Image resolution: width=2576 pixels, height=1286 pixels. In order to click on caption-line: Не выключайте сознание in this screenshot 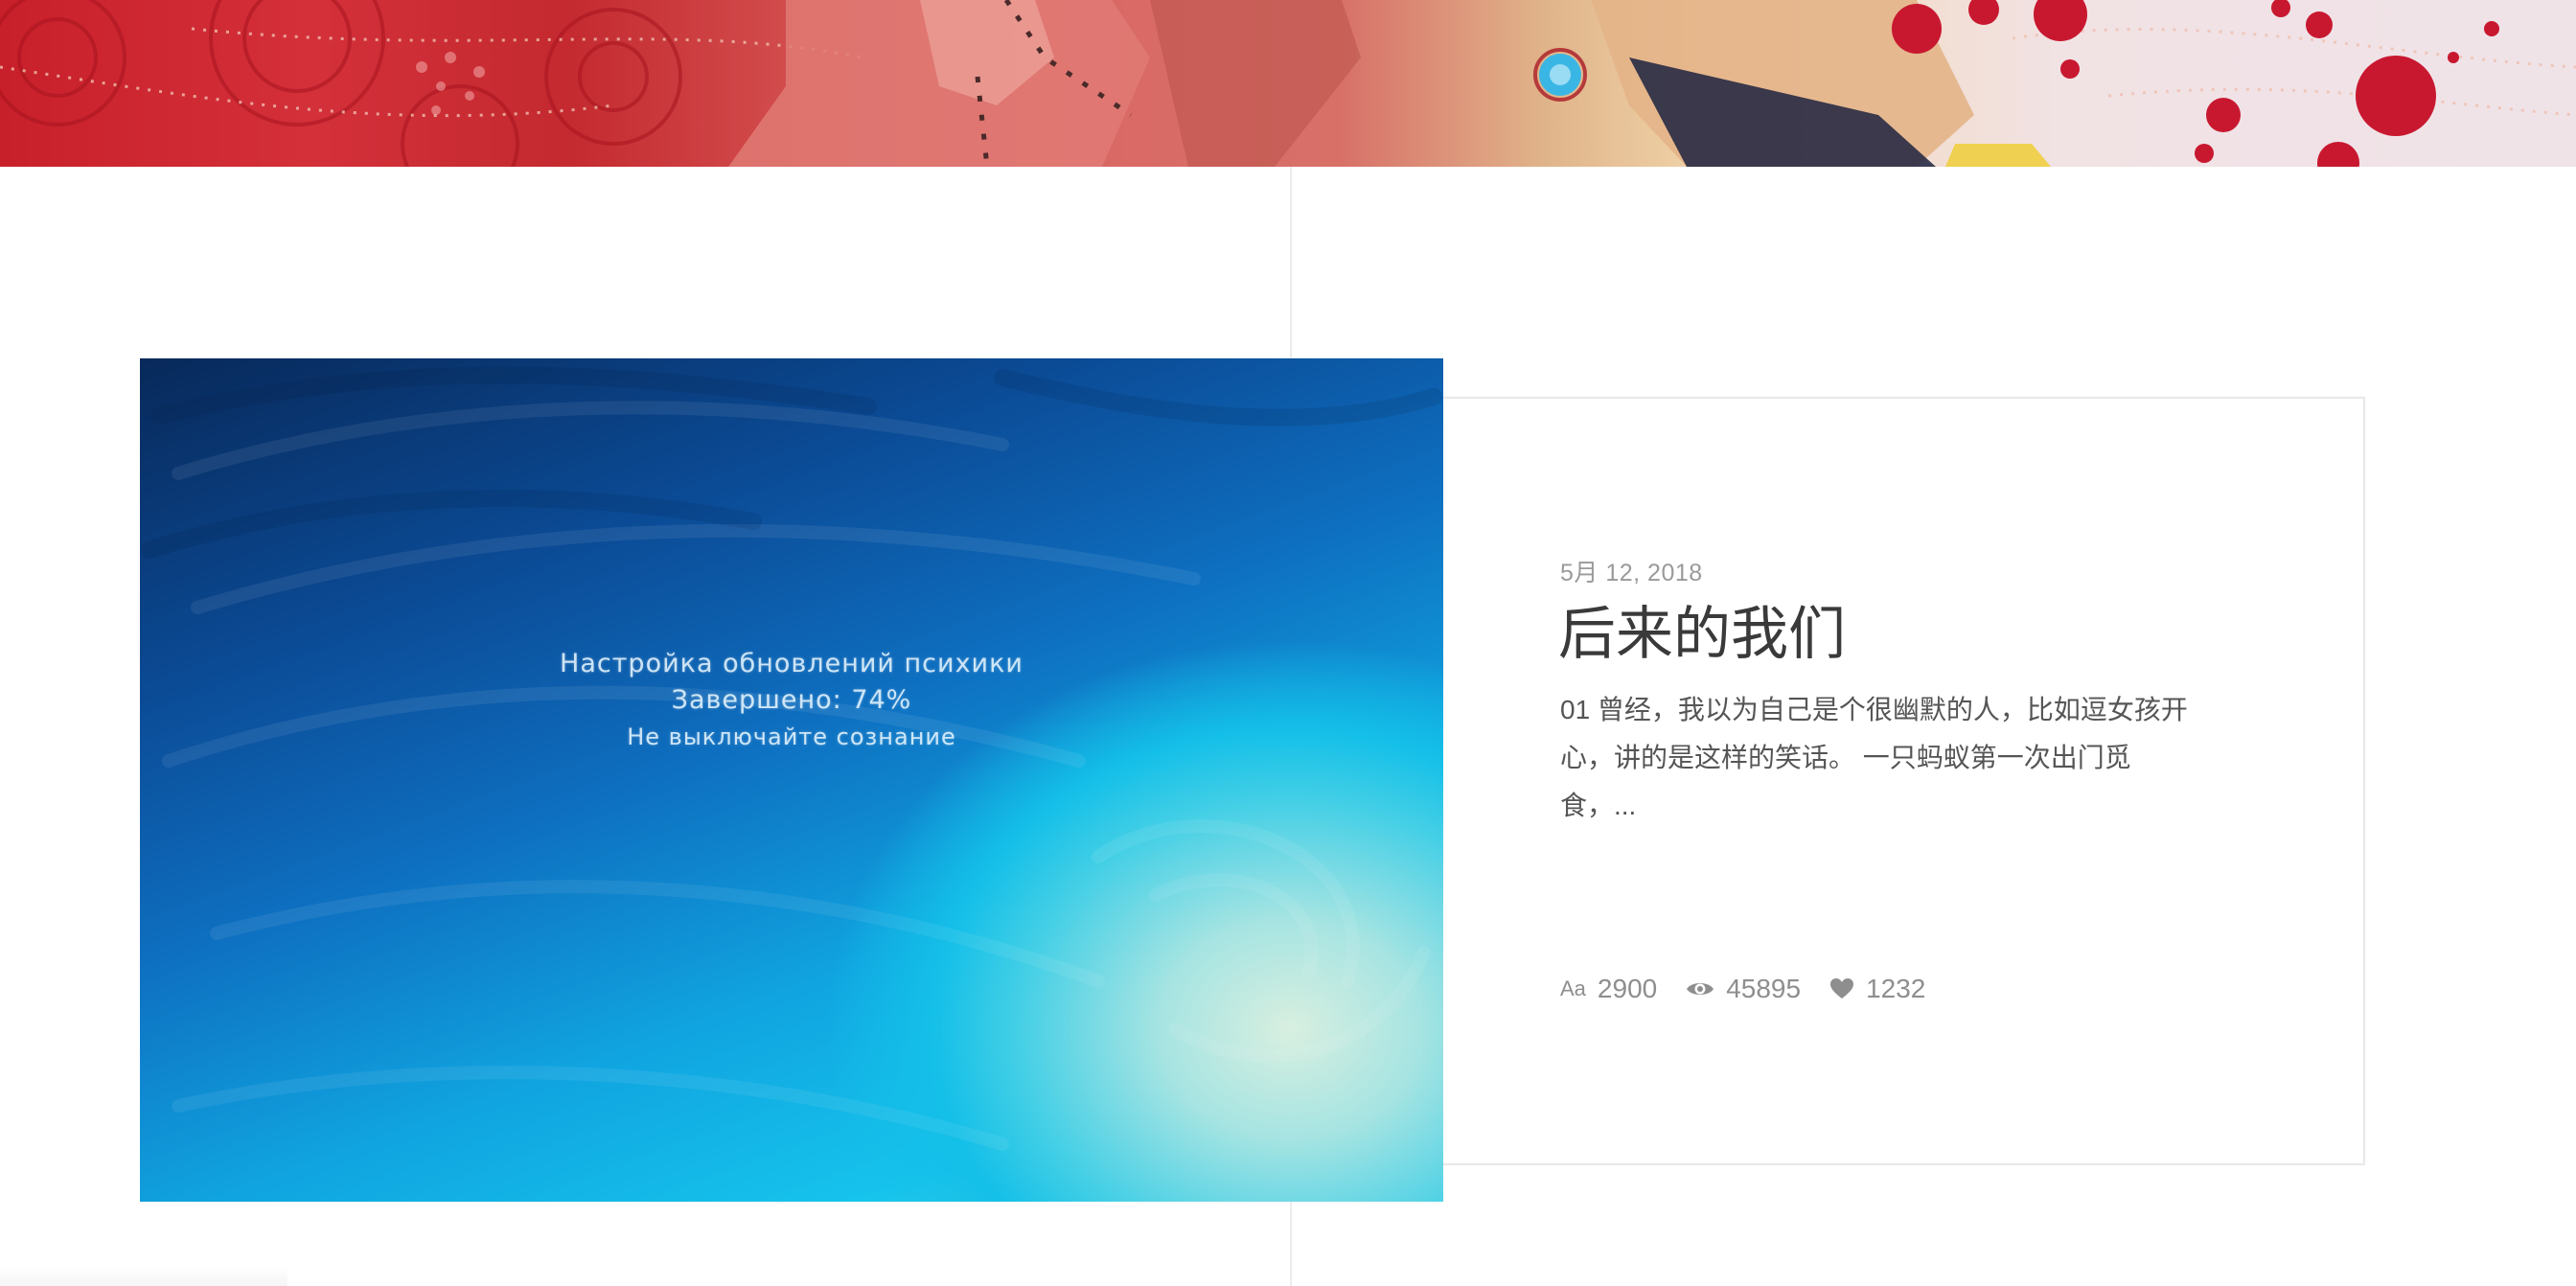, I will do `click(791, 736)`.